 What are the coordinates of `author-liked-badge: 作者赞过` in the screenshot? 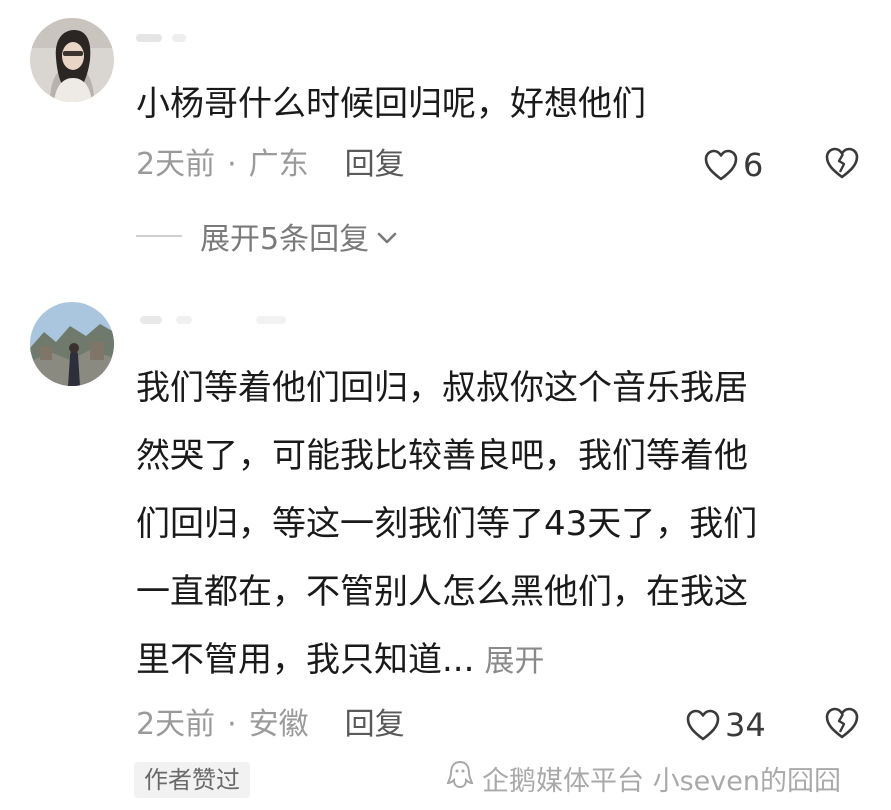 It's located at (192, 780).